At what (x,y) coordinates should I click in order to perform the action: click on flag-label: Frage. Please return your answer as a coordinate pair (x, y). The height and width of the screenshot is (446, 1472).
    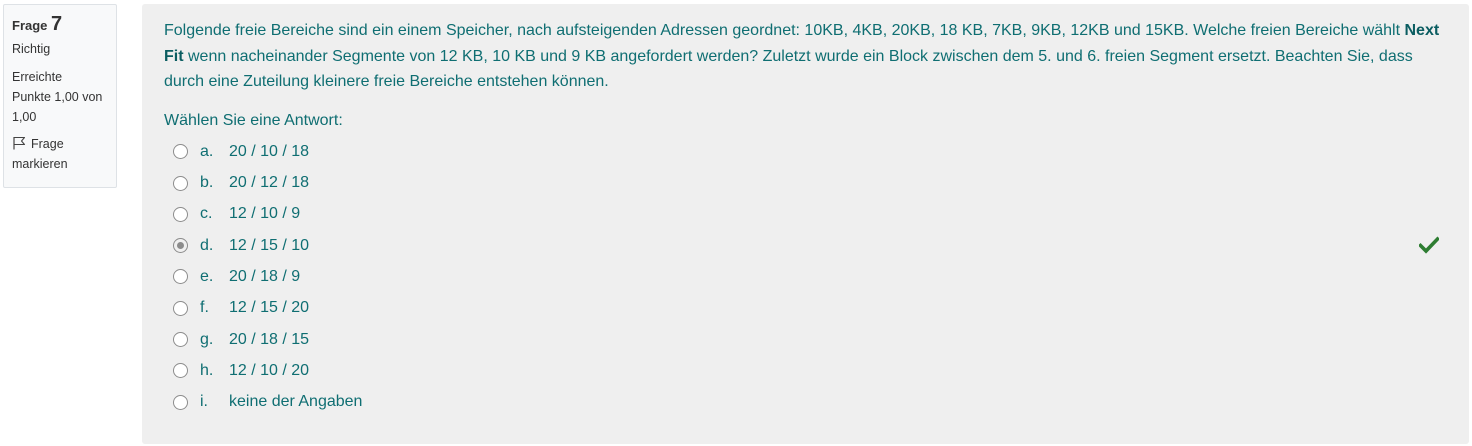
    Looking at the image, I should click on (47, 144).